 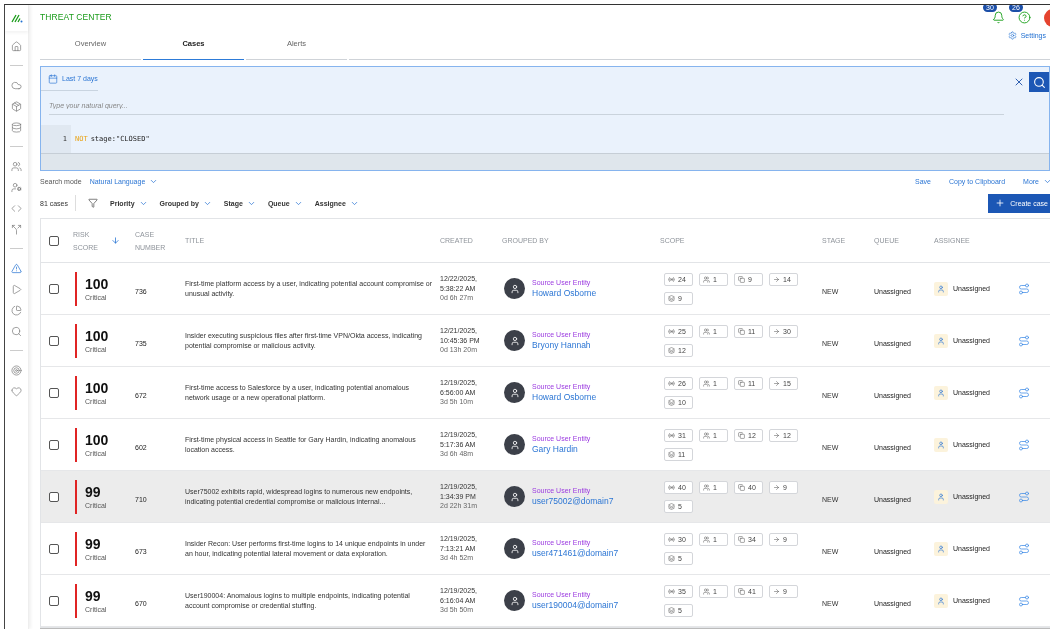 What do you see at coordinates (16, 18) in the screenshot?
I see `logo-icon` at bounding box center [16, 18].